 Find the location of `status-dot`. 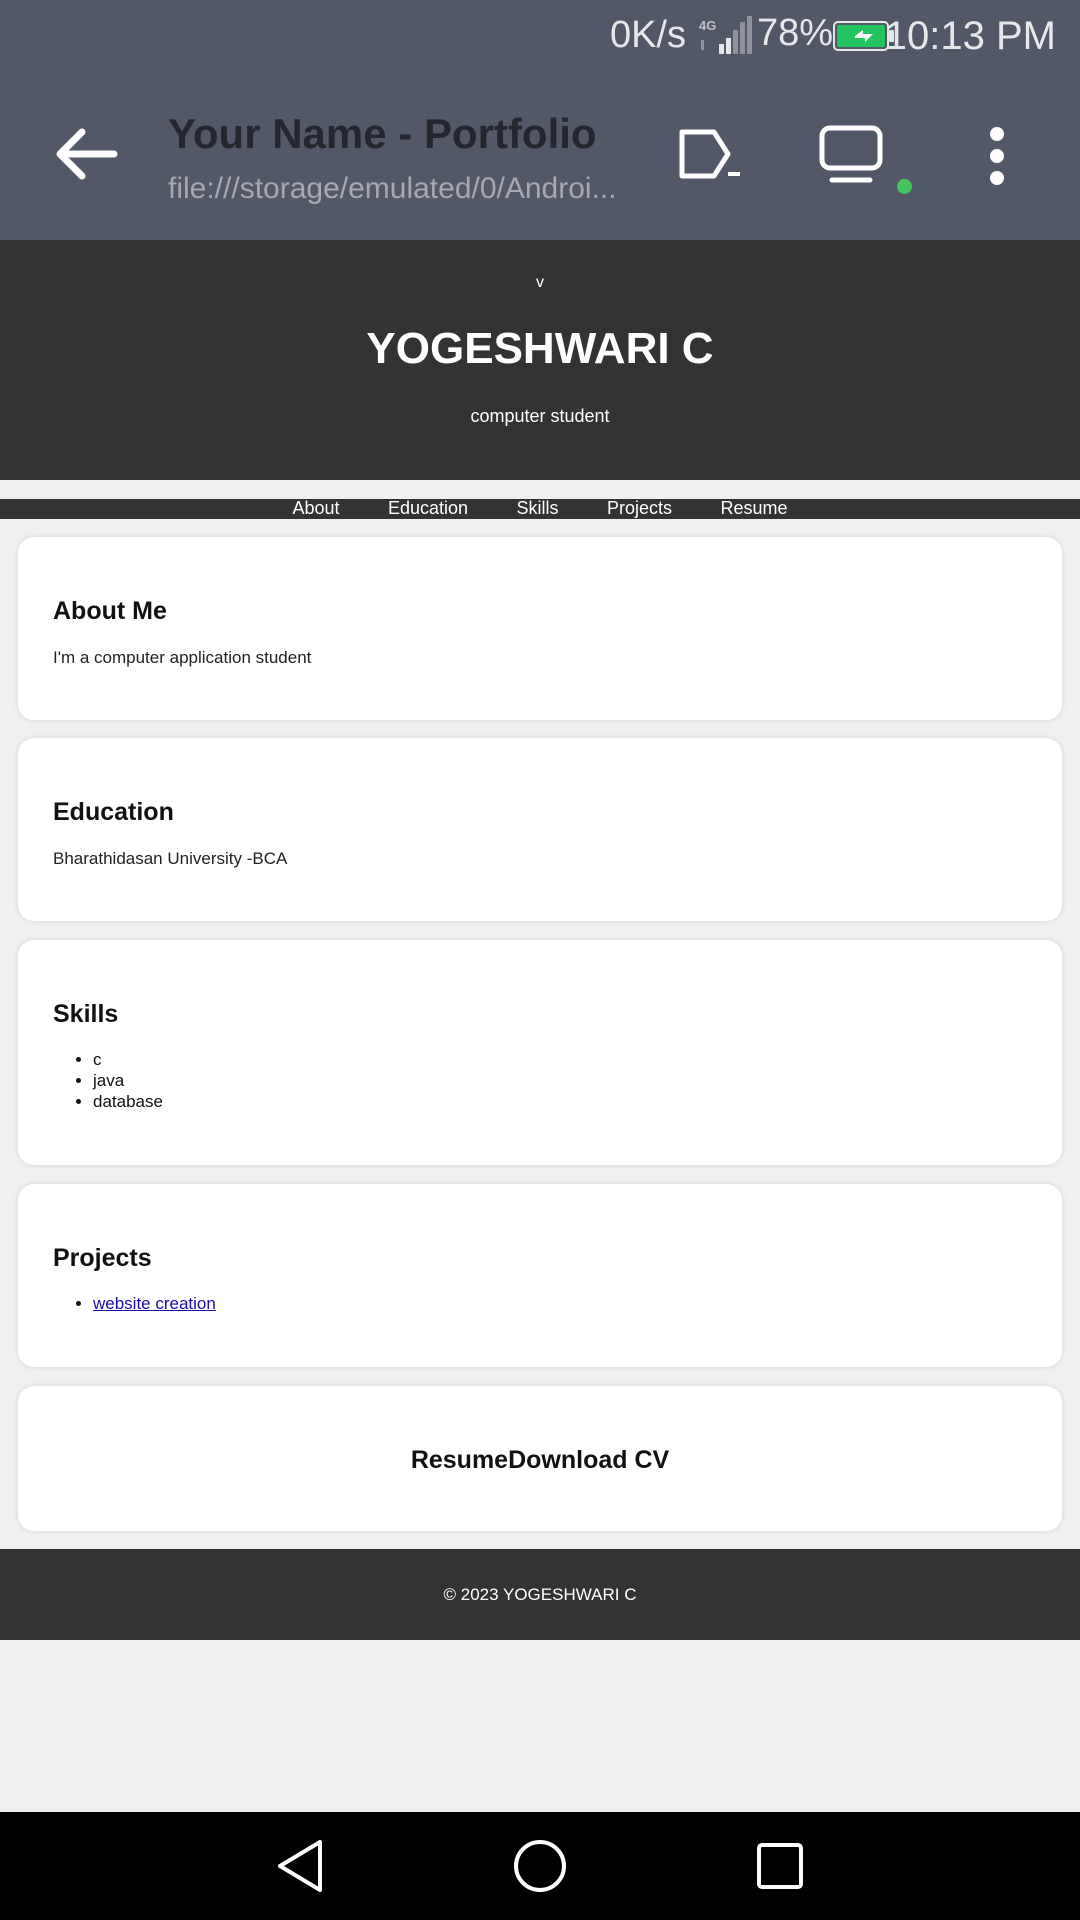

status-dot is located at coordinates (904, 186).